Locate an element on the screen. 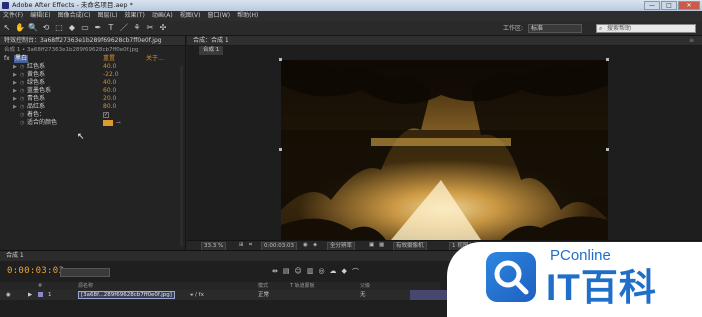 Image resolution: width=702 pixels, height=317 pixels. menu-view: 视图(V) is located at coordinates (190, 16).